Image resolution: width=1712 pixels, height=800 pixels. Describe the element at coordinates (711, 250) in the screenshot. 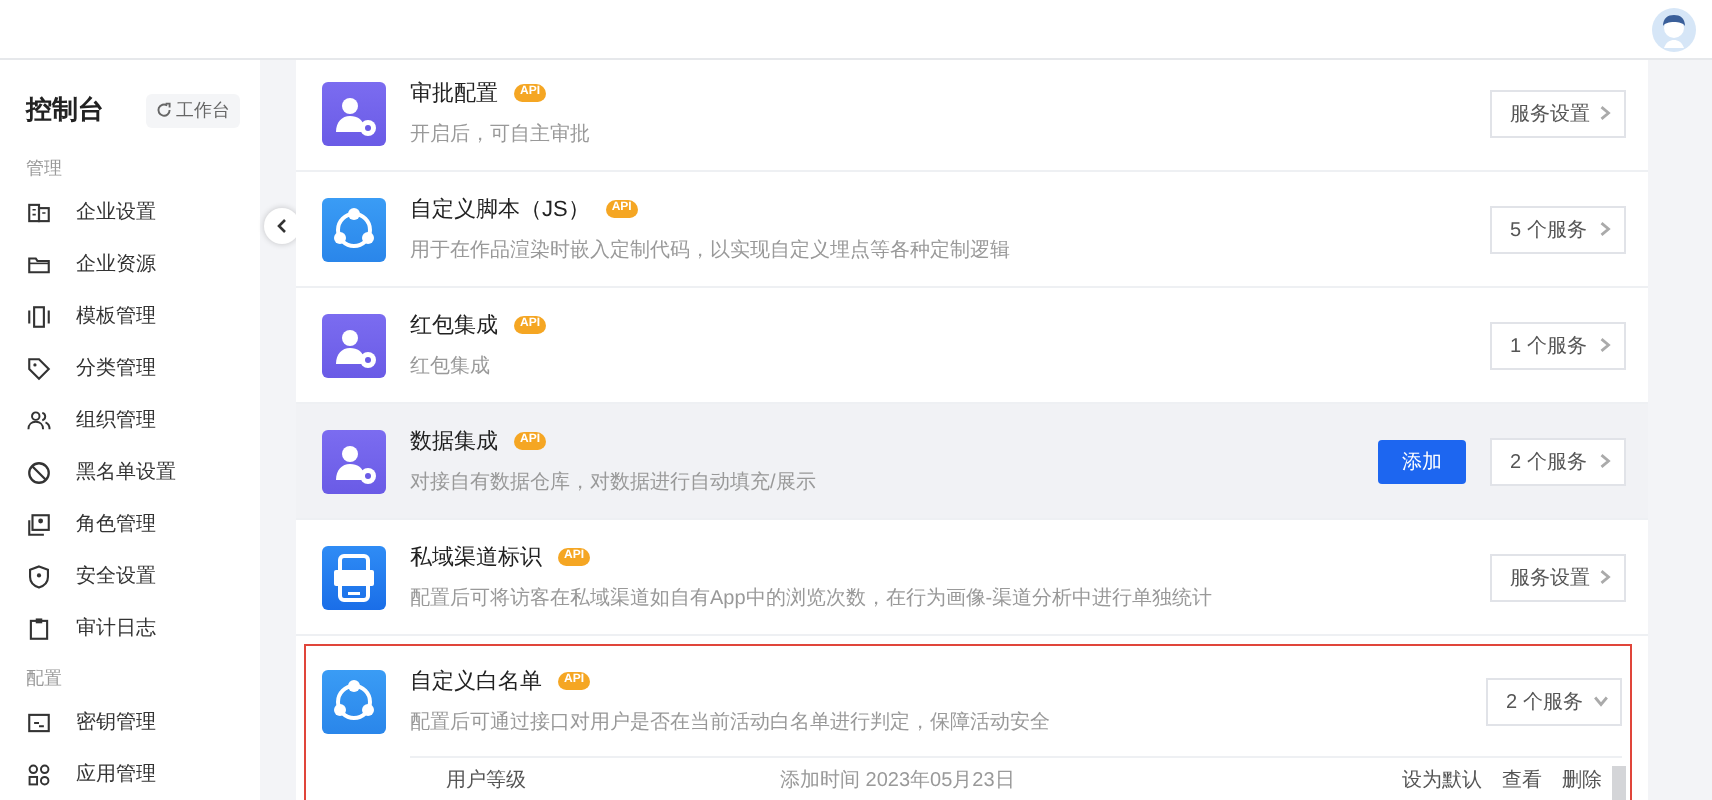

I see `service-description: 用于在作品渲染时嵌入定制代码，以实现自定义埋点等各种定制逻辑` at that location.